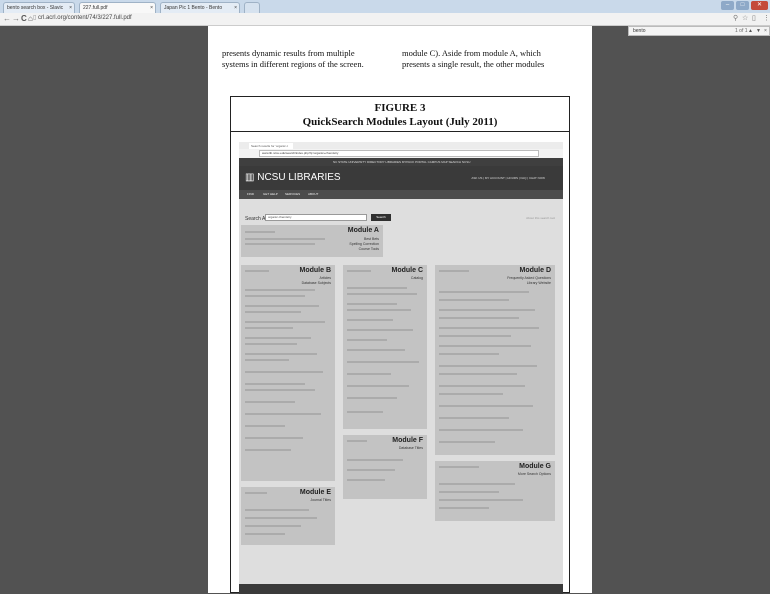 Image resolution: width=770 pixels, height=594 pixels. What do you see at coordinates (407, 440) in the screenshot?
I see `module-title: Module F` at bounding box center [407, 440].